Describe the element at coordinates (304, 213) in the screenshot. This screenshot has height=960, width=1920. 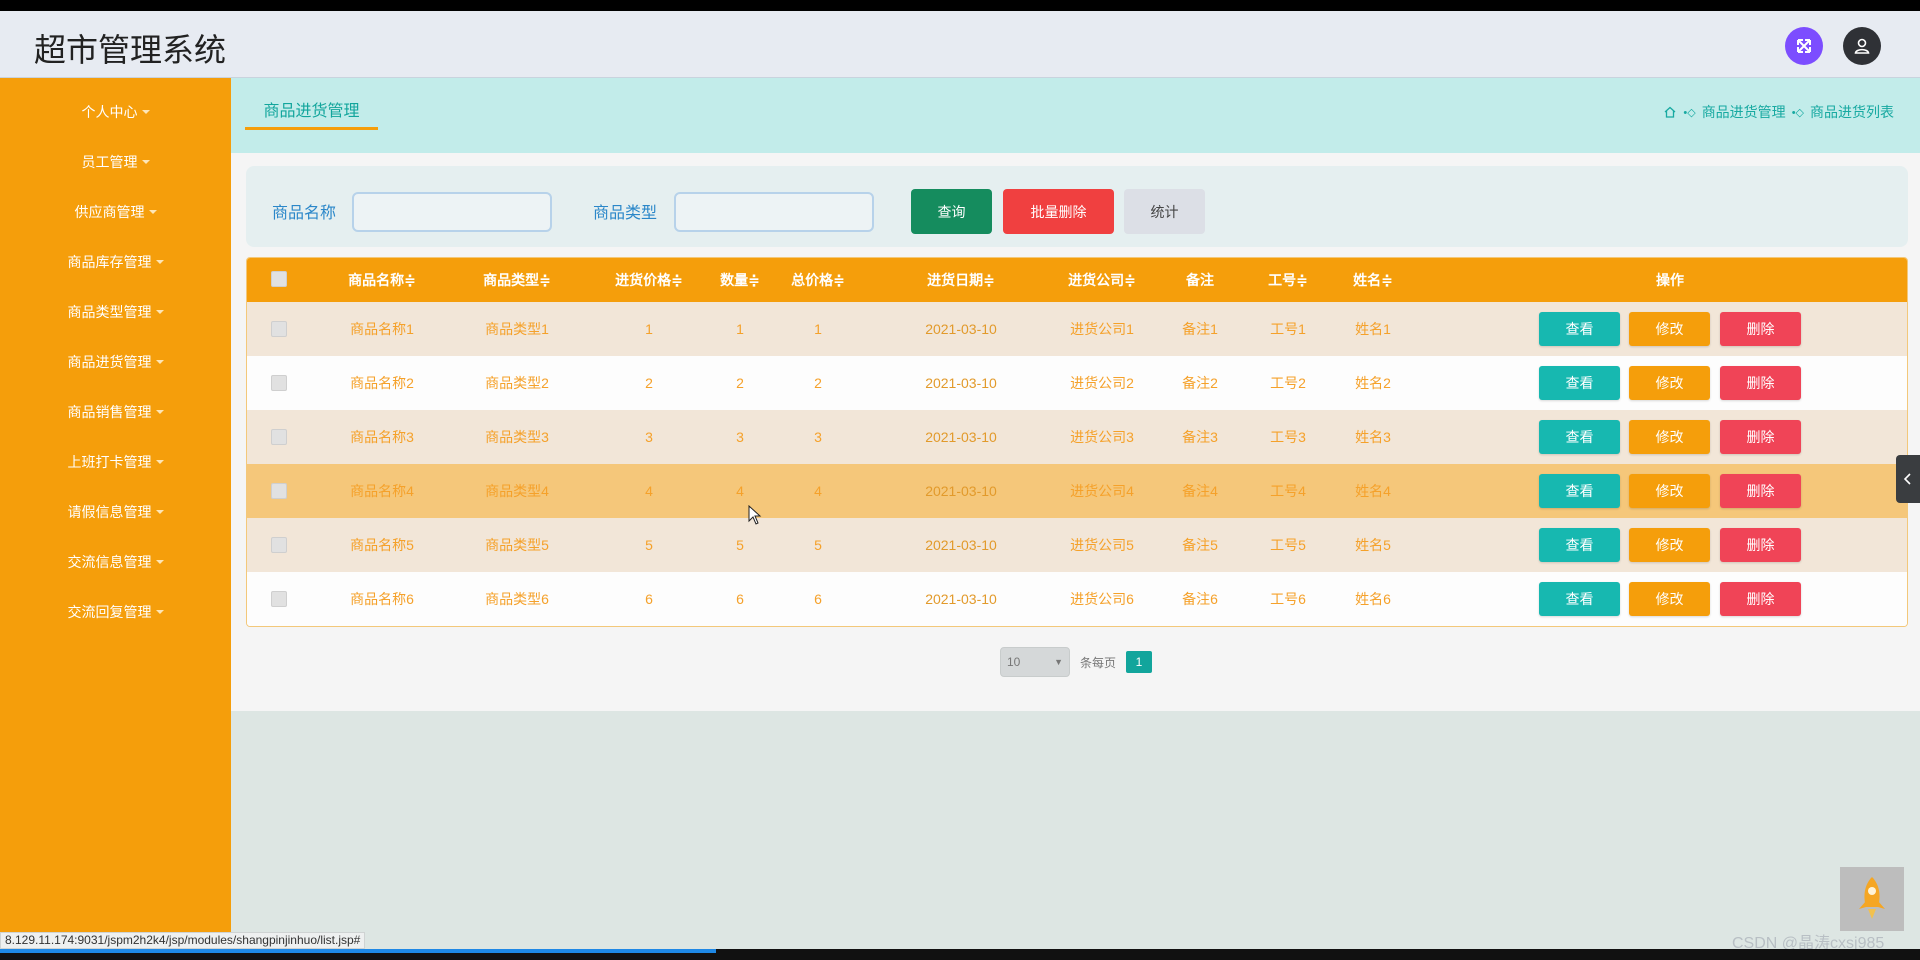
I see `product-name-label: 商品名称` at that location.